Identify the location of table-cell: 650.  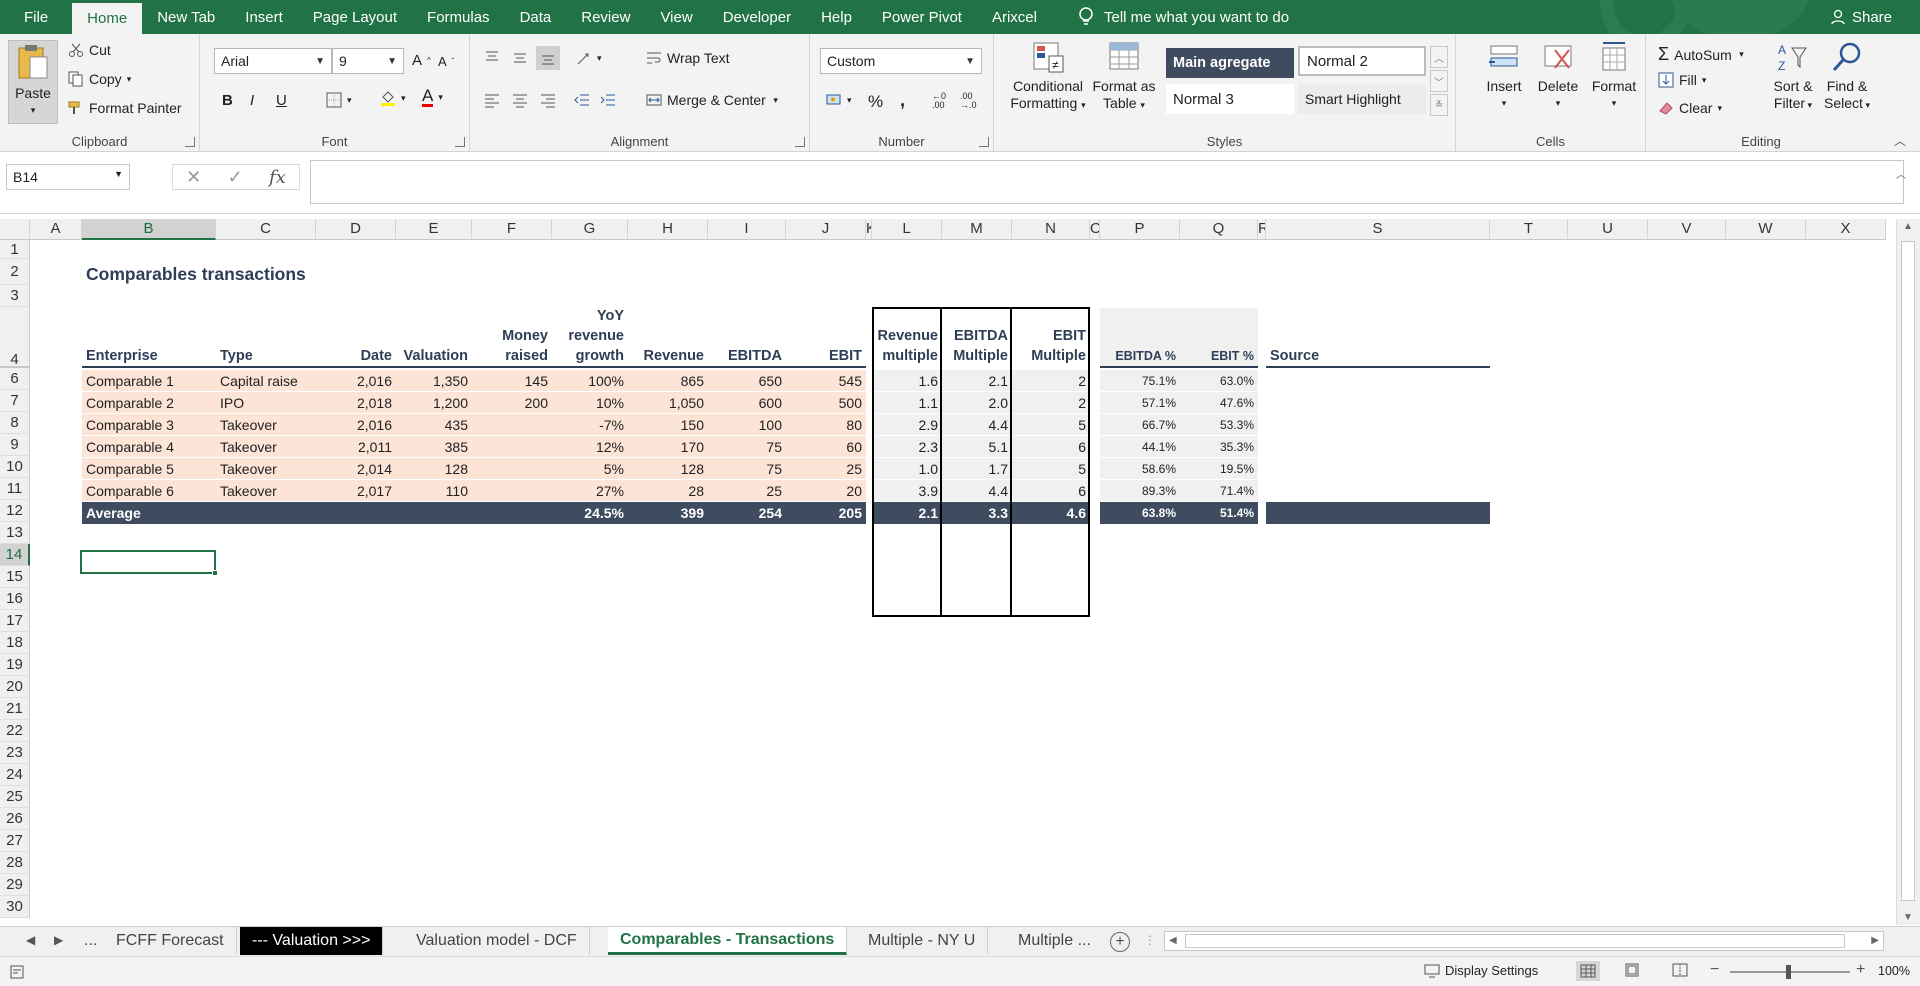
(747, 380).